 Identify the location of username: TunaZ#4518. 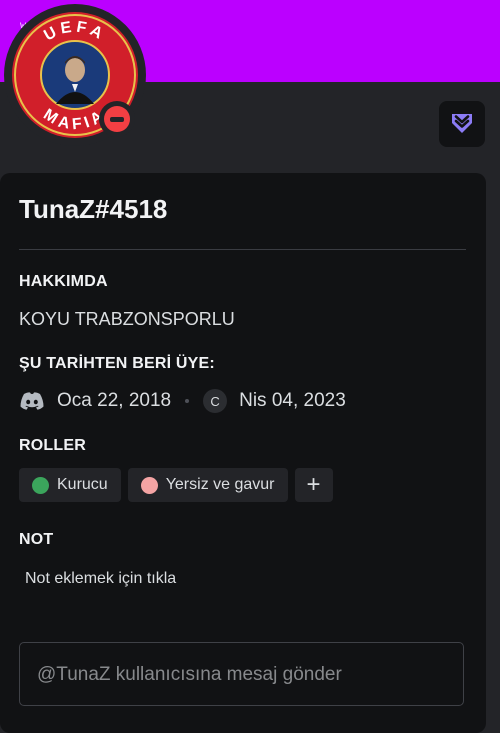
(93, 209).